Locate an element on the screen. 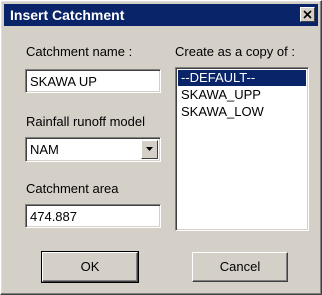  catchment-name-value: SKAWA UP is located at coordinates (63, 81).